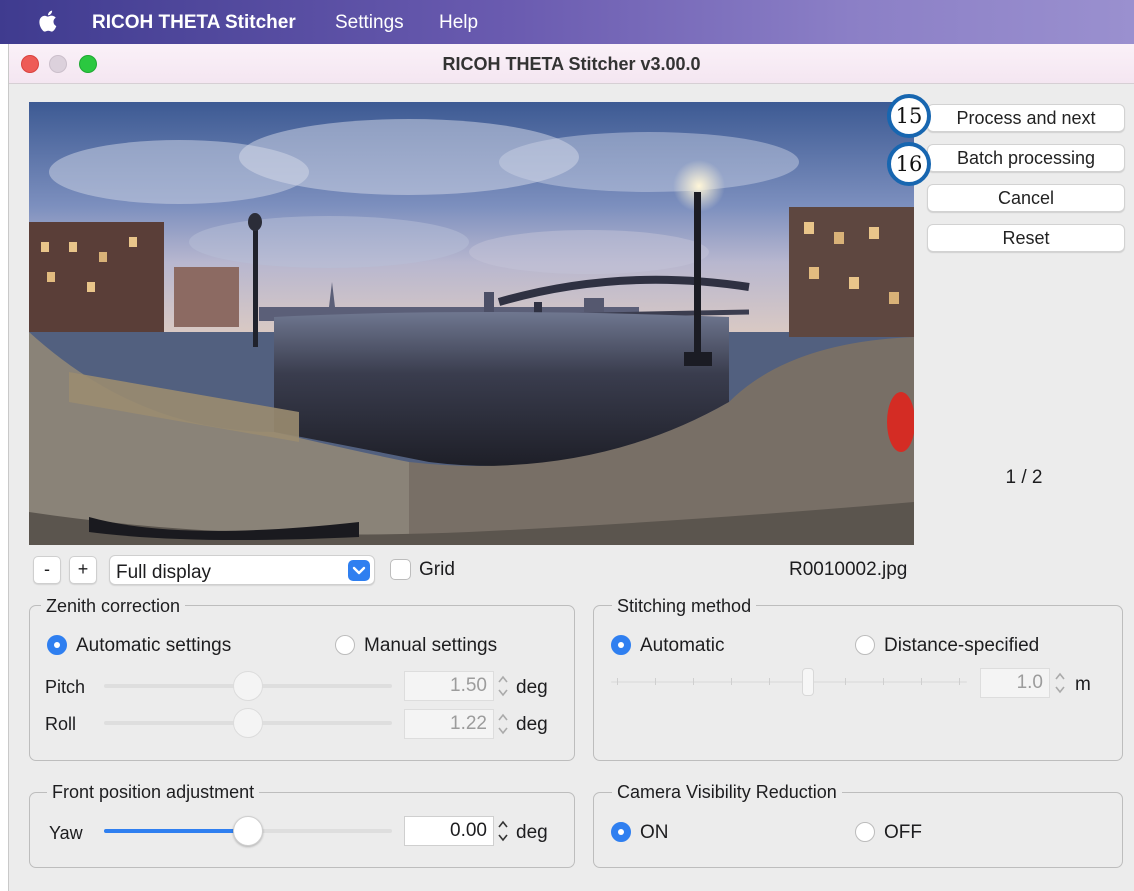 This screenshot has width=1134, height=891. I want to click on zenith-auto-radio, so click(57, 645).